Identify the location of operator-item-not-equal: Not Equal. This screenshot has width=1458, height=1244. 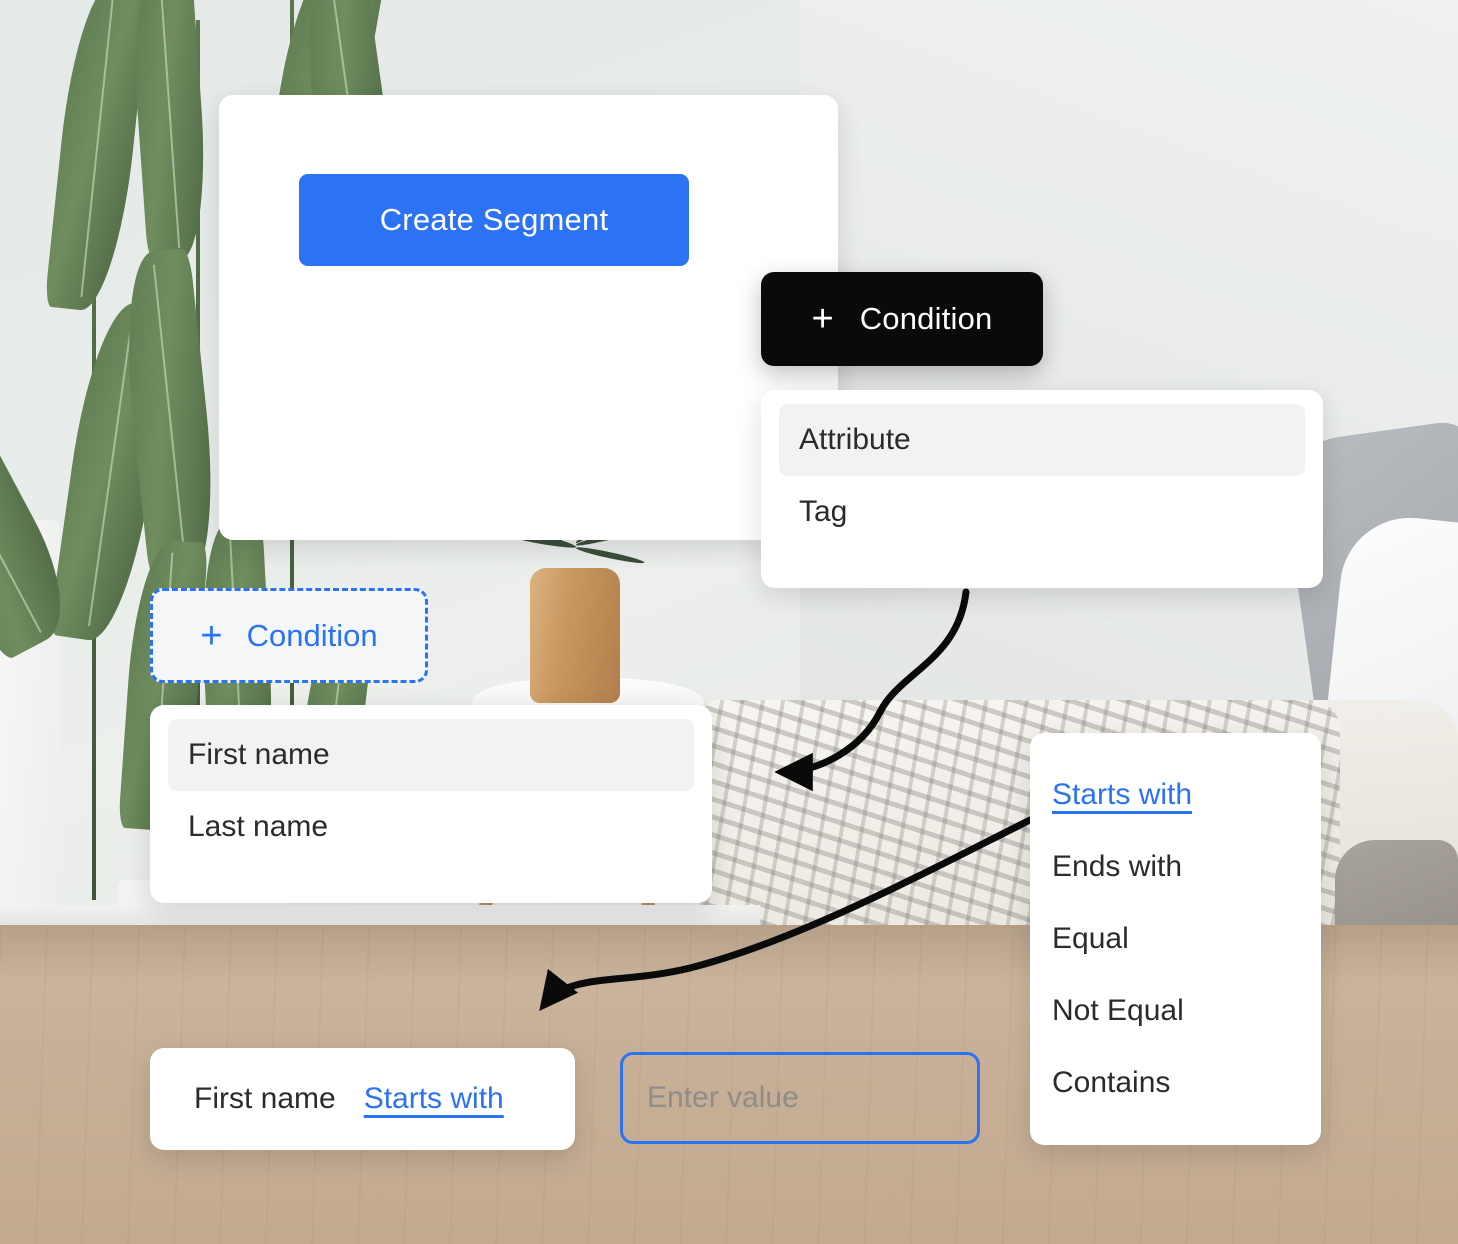
(1175, 1011).